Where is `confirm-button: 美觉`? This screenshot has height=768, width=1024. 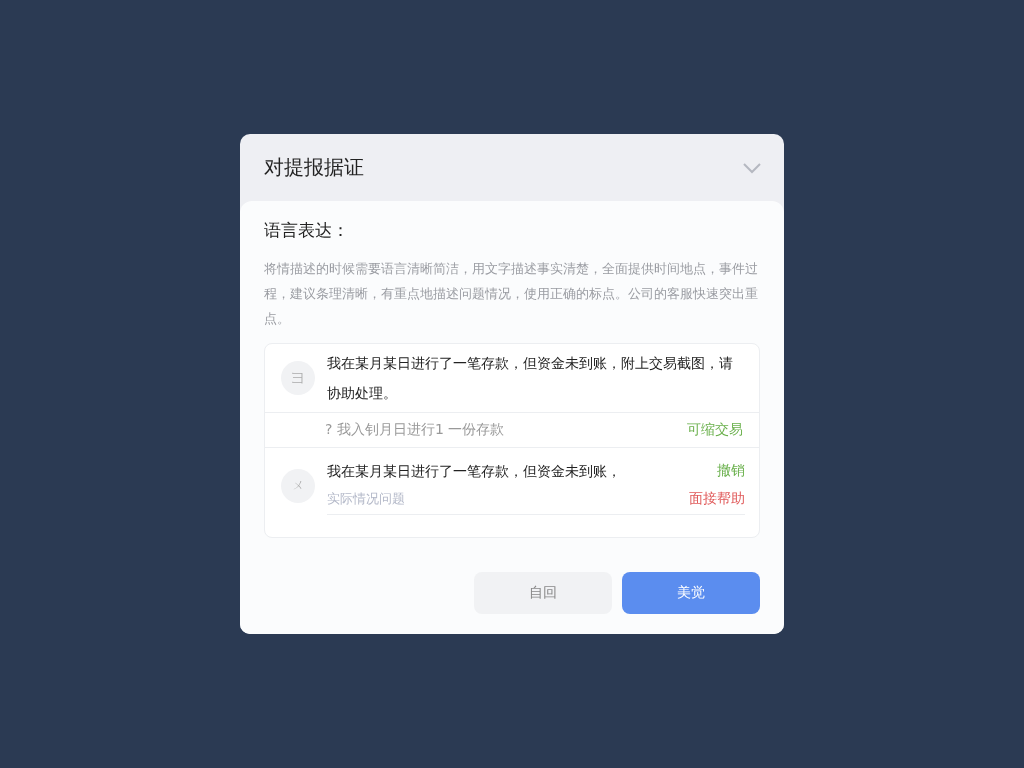 confirm-button: 美觉 is located at coordinates (691, 593).